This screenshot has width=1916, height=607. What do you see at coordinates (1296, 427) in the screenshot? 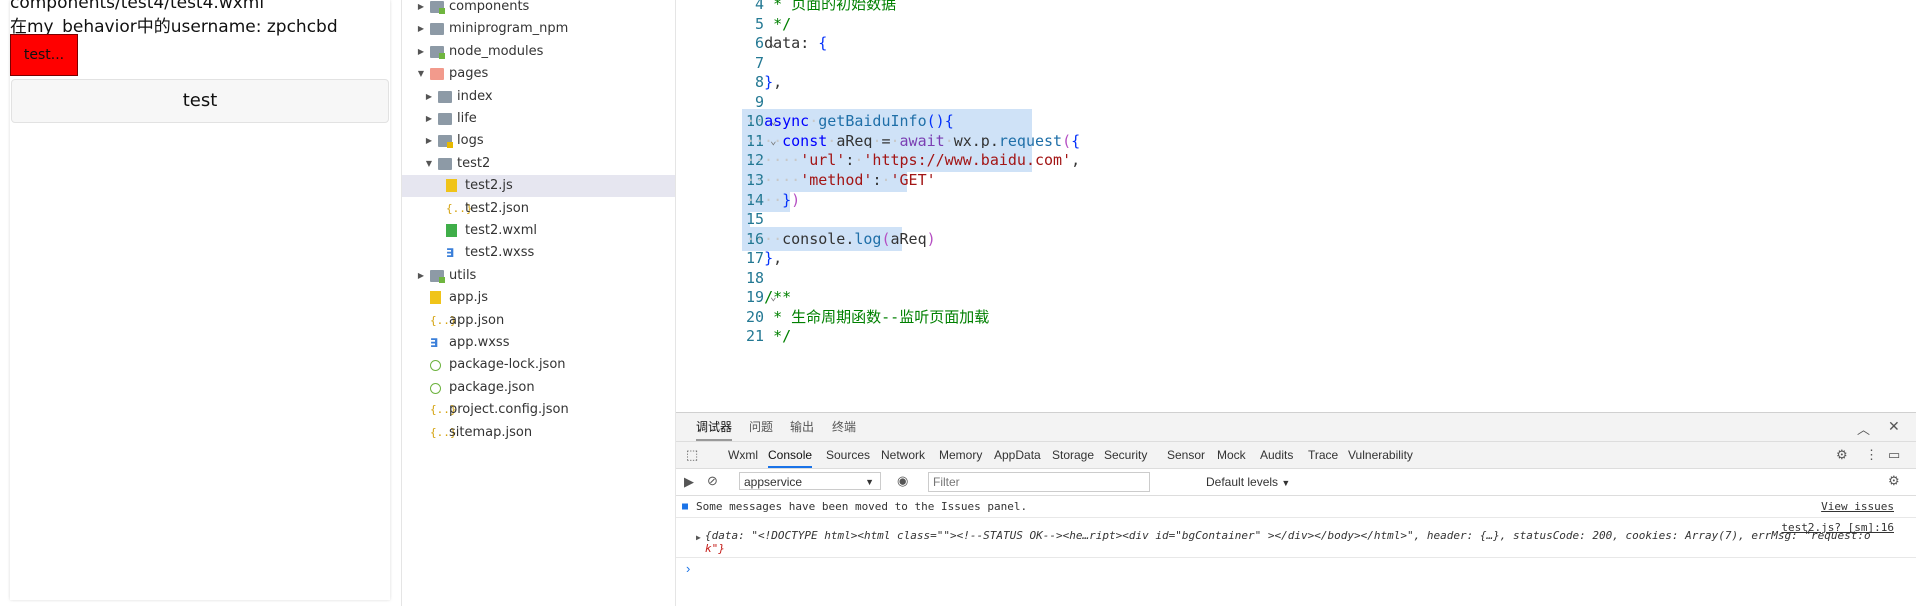
I see `devtools-top-tabs: 调试器 问题 输出 终端 ︿ ✕` at bounding box center [1296, 427].